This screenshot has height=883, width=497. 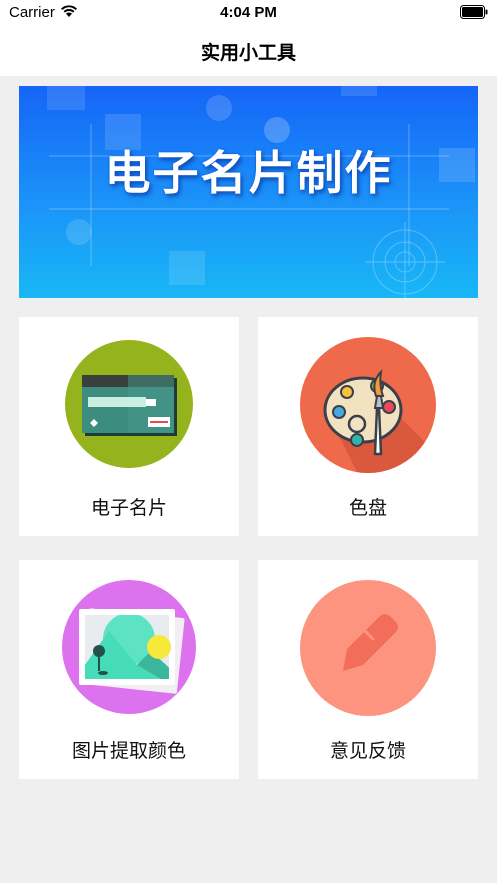 What do you see at coordinates (128, 751) in the screenshot?
I see `tool-label: 图片提取颜色` at bounding box center [128, 751].